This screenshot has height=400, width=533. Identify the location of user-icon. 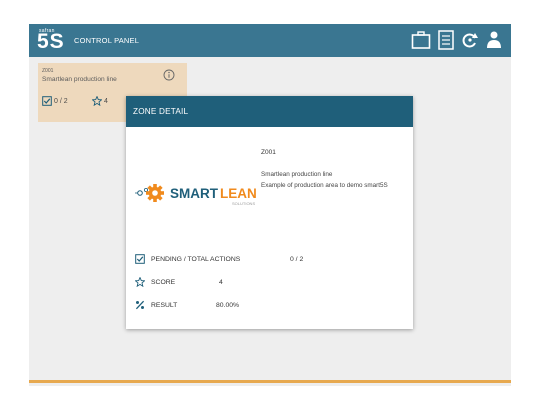
(494, 40).